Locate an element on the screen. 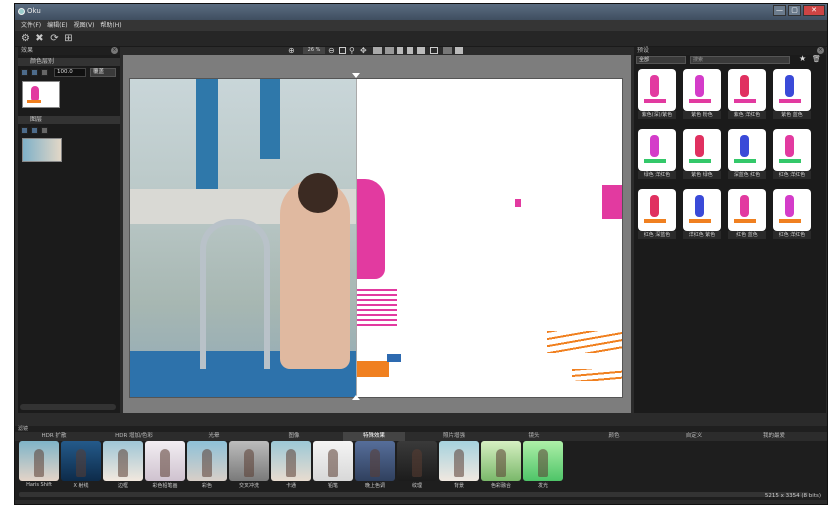 The image size is (834, 511). effect-label: 纹理 is located at coordinates (416, 486).